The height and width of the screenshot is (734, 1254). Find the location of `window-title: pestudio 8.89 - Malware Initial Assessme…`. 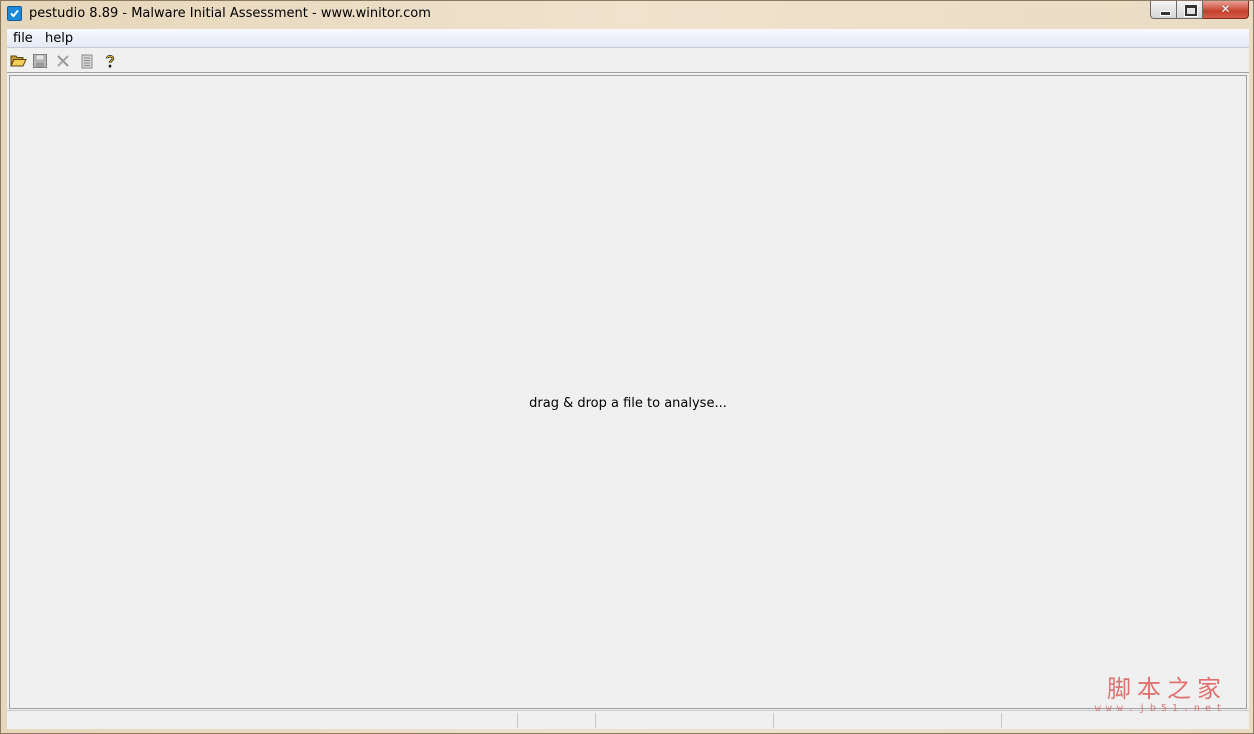

window-title: pestudio 8.89 - Malware Initial Assessme… is located at coordinates (230, 13).